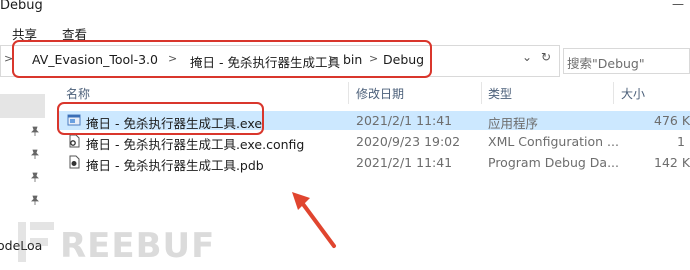  What do you see at coordinates (606, 63) in the screenshot?
I see `search-placeholder: 搜索"Debug"` at bounding box center [606, 63].